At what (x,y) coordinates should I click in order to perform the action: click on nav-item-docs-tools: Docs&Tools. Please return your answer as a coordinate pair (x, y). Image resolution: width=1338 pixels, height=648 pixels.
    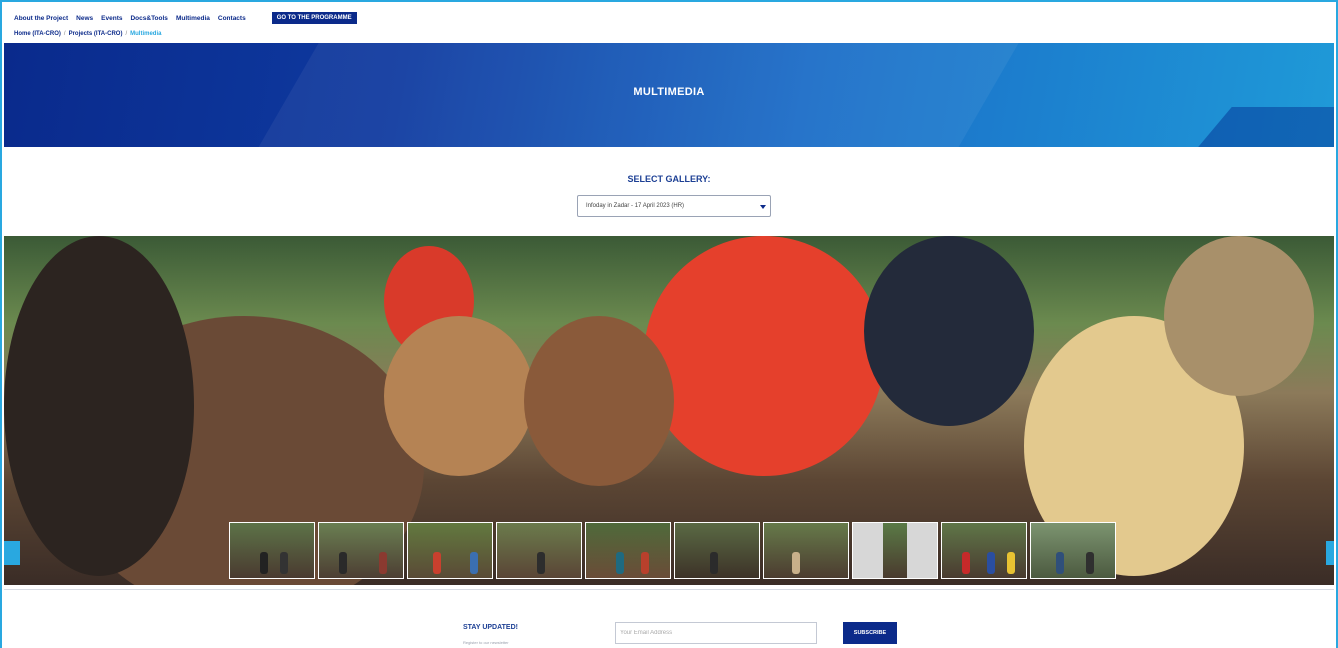
    Looking at the image, I should click on (148, 18).